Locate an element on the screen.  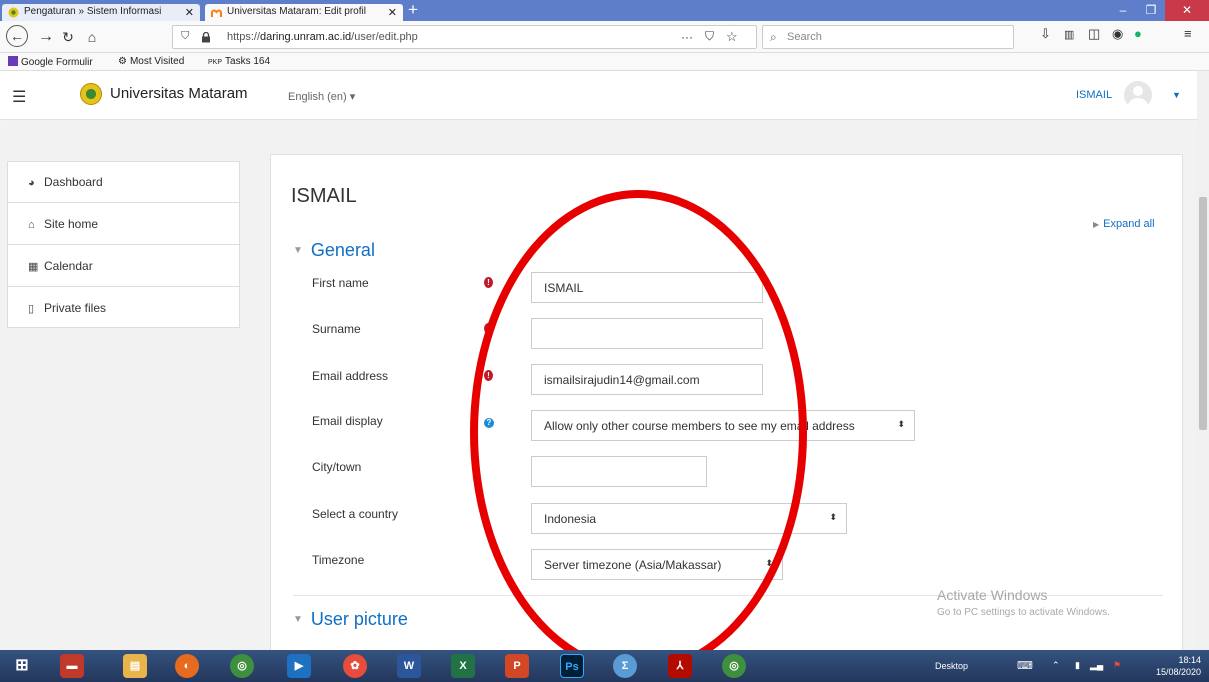
app-icon-book: ▬ is located at coordinates (72, 666).